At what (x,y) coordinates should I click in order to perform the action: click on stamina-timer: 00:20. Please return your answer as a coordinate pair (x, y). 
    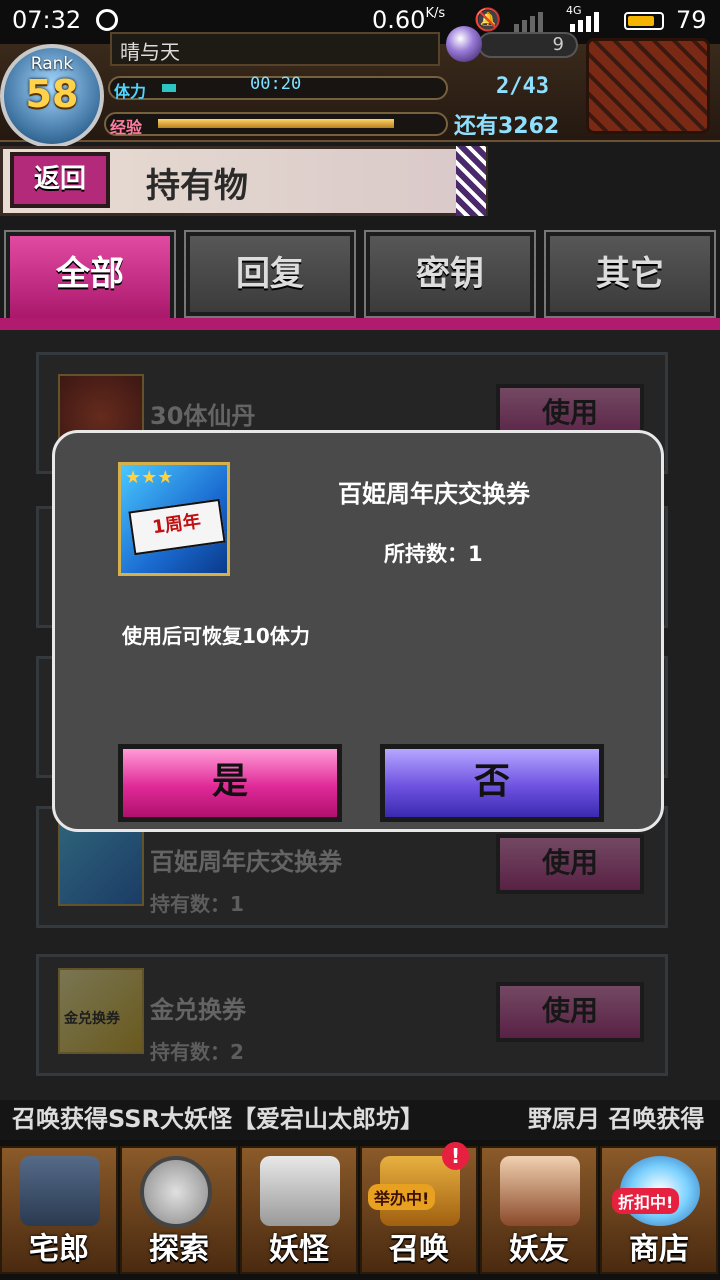
    Looking at the image, I should click on (276, 84).